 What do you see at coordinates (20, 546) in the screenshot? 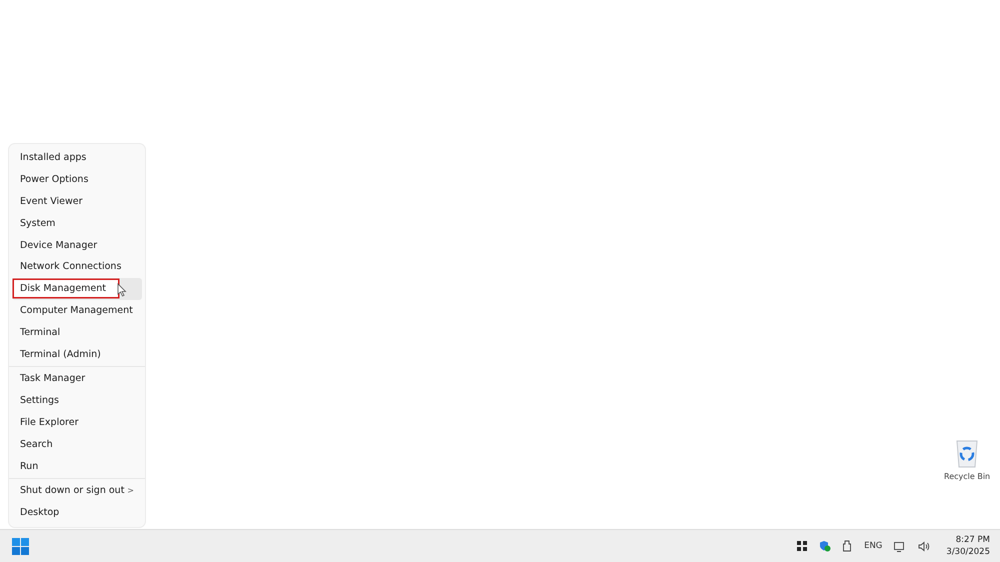
I see `start-icon` at bounding box center [20, 546].